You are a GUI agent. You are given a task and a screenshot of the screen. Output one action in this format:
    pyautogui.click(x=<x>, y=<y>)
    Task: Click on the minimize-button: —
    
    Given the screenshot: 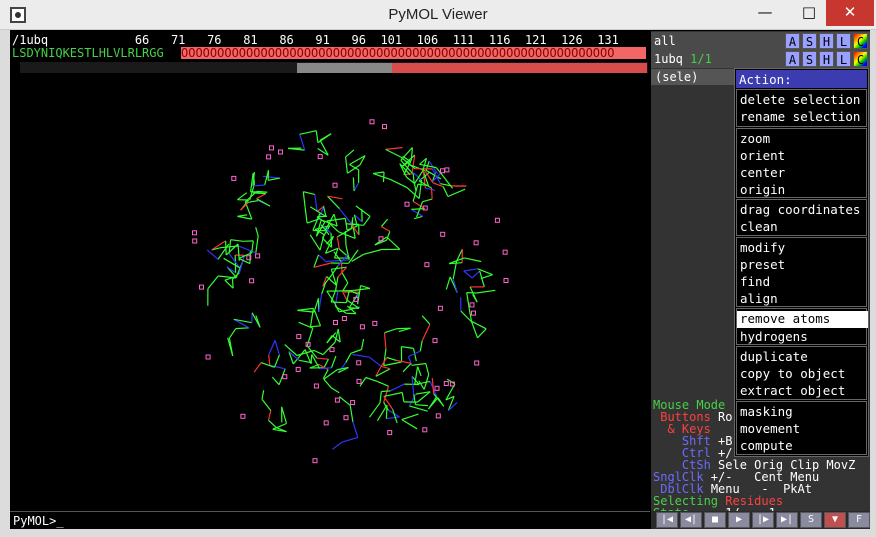 What is the action you would take?
    pyautogui.click(x=765, y=13)
    